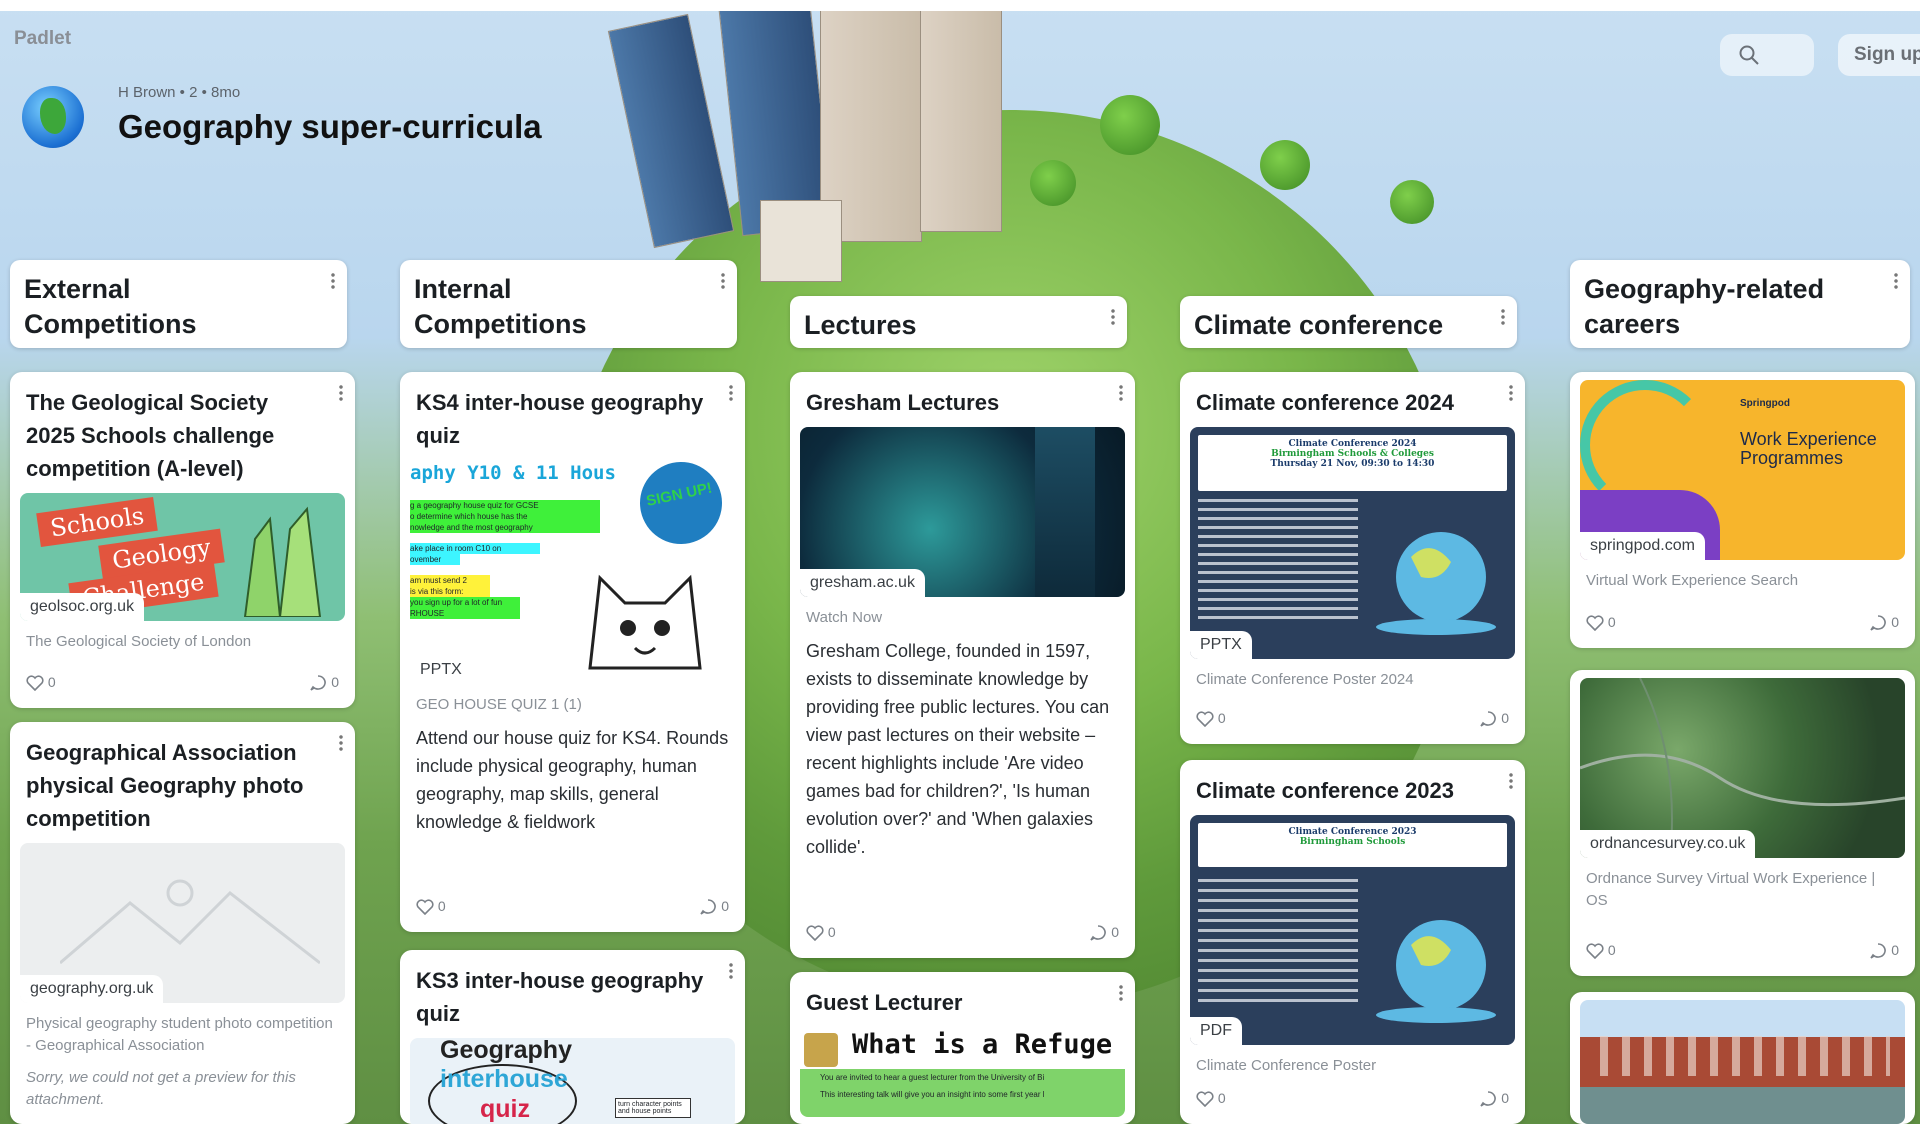 This screenshot has height=1124, width=1920. What do you see at coordinates (960, 5) in the screenshot?
I see `top-edge` at bounding box center [960, 5].